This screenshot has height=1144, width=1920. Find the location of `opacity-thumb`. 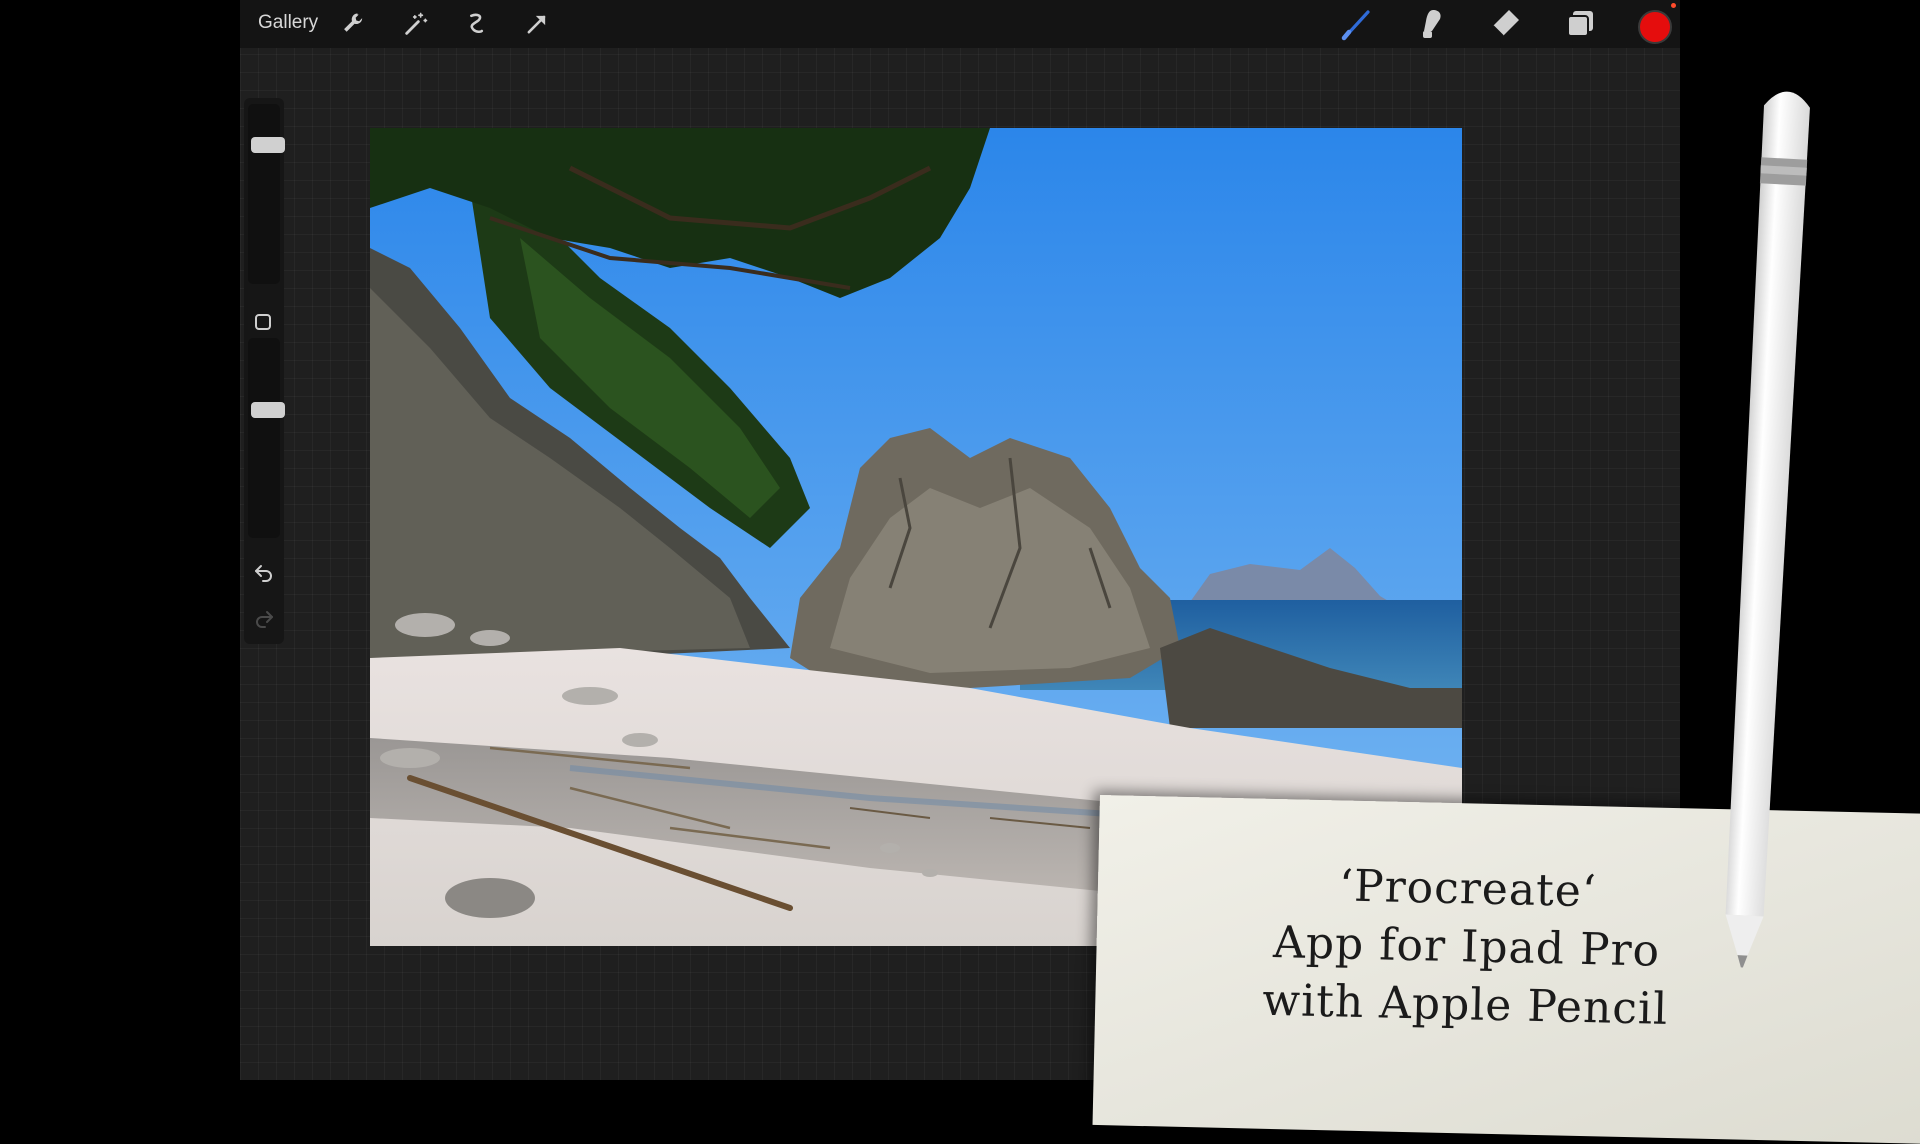

opacity-thumb is located at coordinates (268, 410).